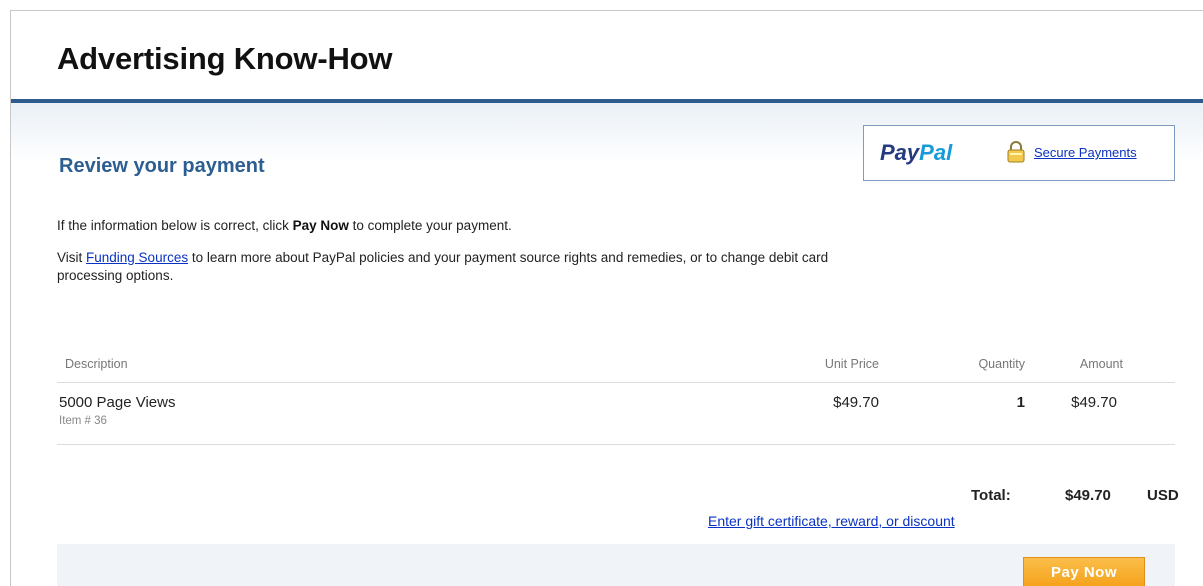  What do you see at coordinates (320, 225) in the screenshot?
I see `instruction-text-emphasis: Pay Now` at bounding box center [320, 225].